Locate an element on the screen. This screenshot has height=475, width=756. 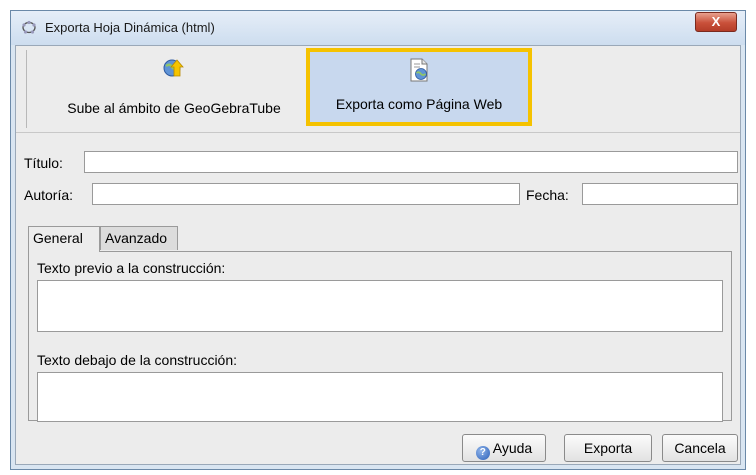
export-button: Exporta is located at coordinates (608, 448).